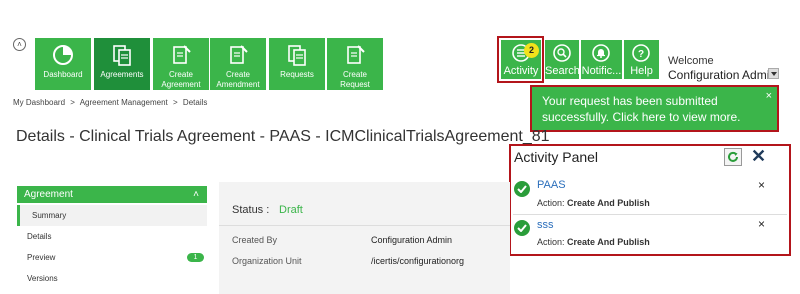 Image resolution: width=800 pixels, height=294 pixels. I want to click on activity-panel-close-icon: ✕, so click(758, 156).